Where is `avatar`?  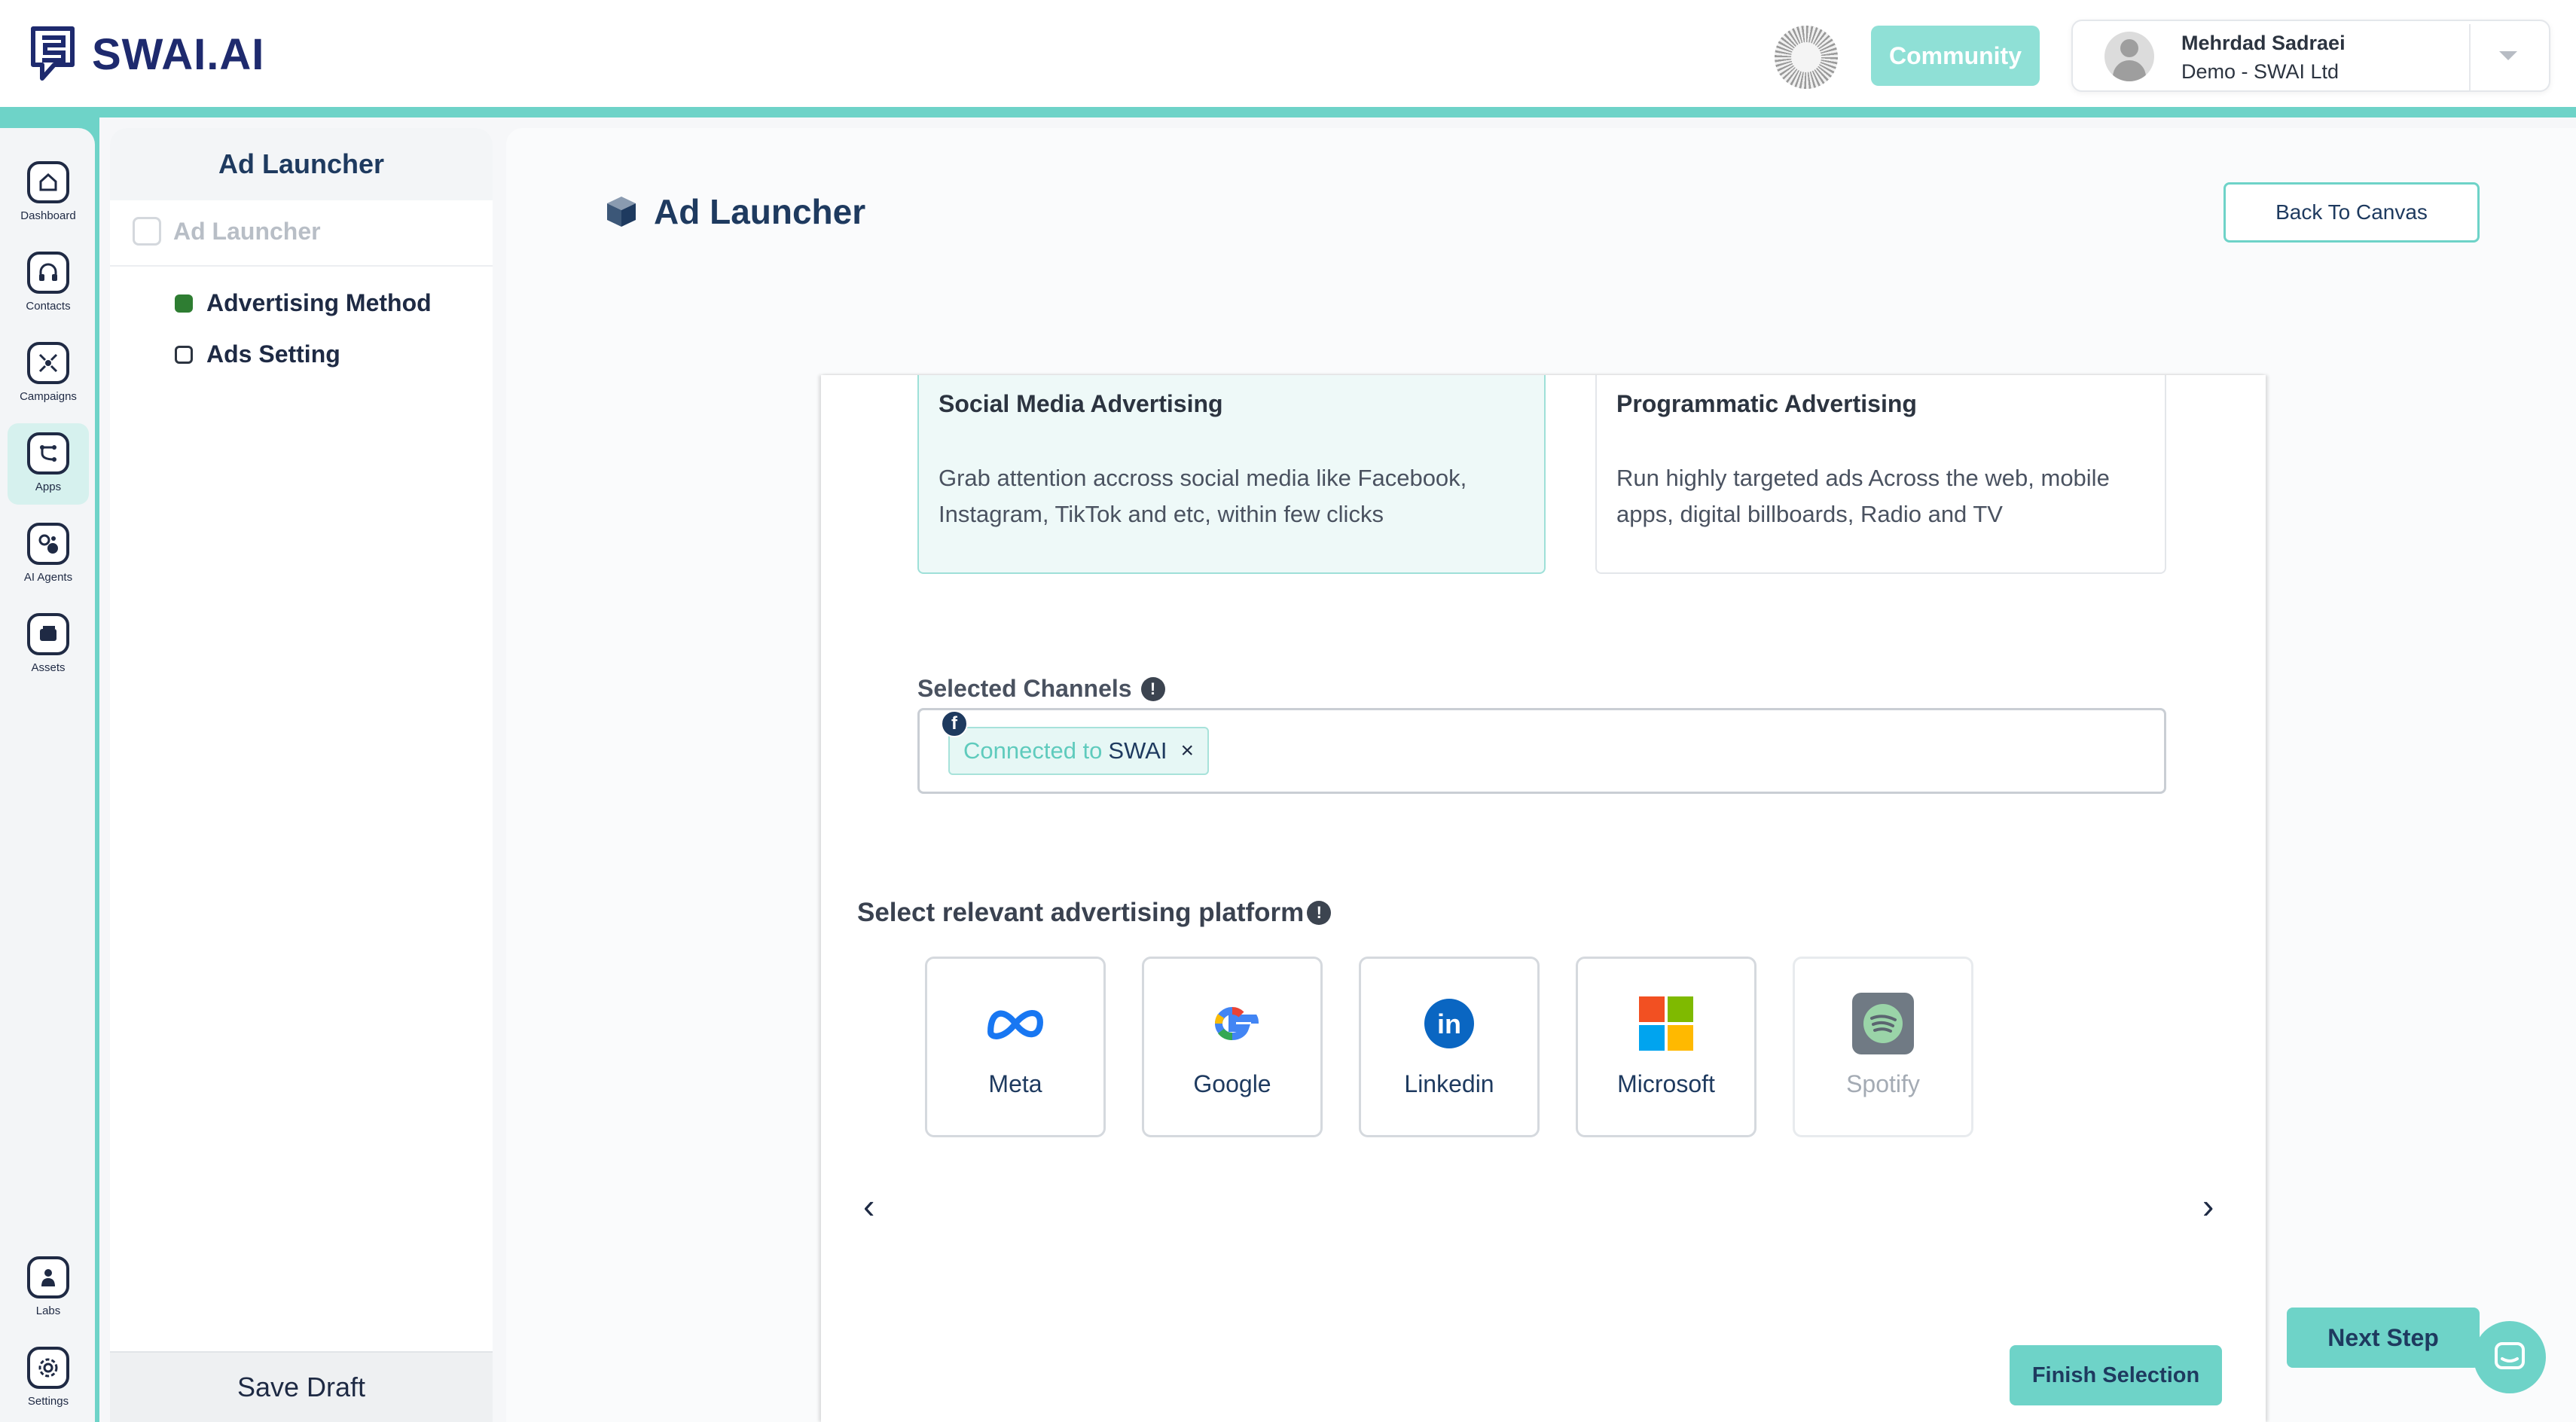 avatar is located at coordinates (2129, 56).